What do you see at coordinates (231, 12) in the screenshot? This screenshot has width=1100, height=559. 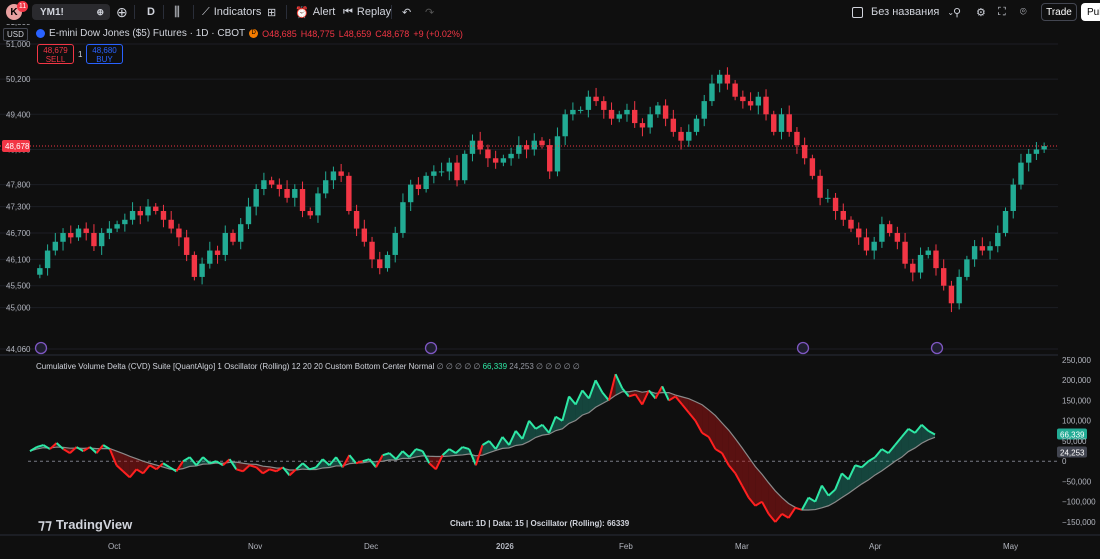 I see `indicators-button: ⟋ Indicators` at bounding box center [231, 12].